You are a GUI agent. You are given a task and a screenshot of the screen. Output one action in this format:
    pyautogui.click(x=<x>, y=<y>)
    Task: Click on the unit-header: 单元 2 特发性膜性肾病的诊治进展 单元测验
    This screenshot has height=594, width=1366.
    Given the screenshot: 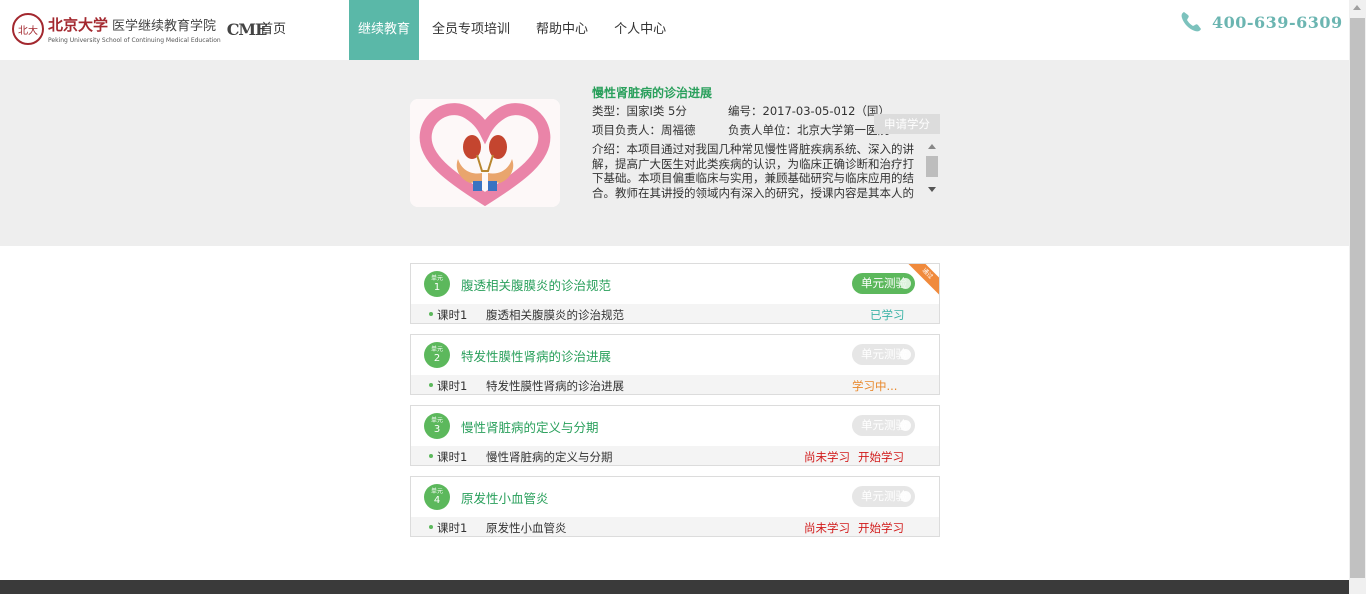 What is the action you would take?
    pyautogui.click(x=675, y=355)
    